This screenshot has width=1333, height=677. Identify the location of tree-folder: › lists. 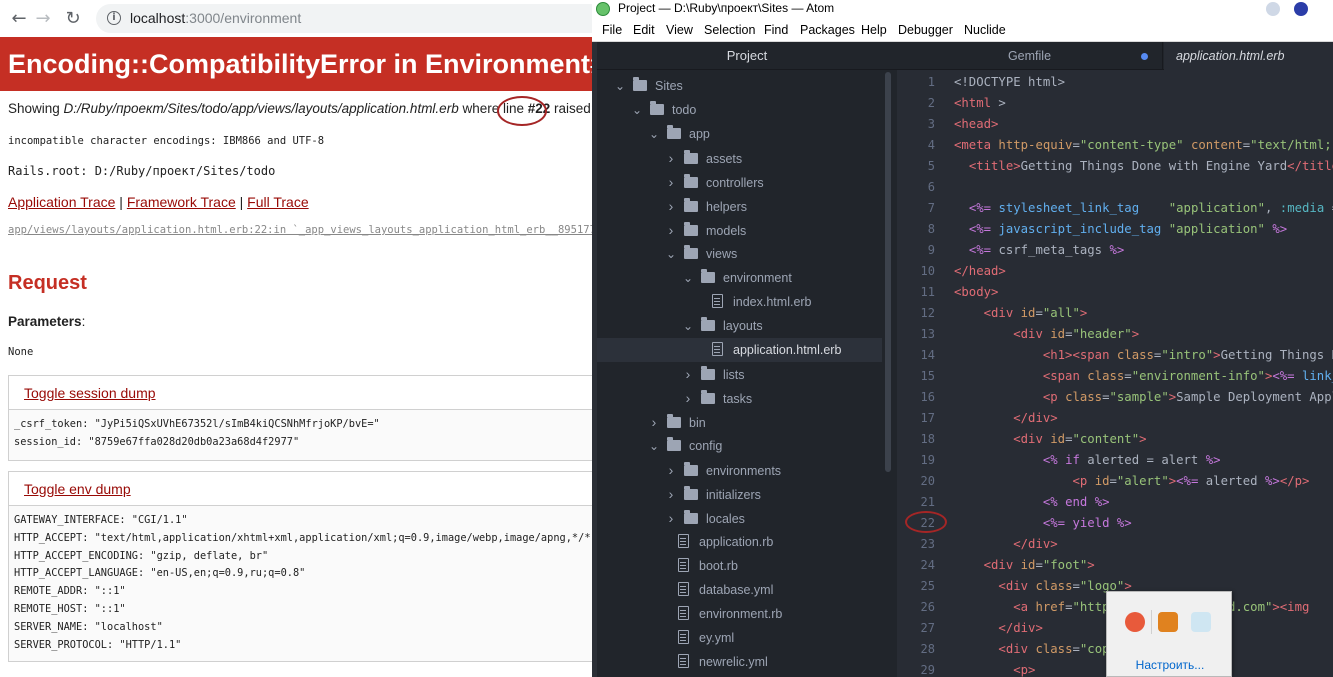
(713, 374).